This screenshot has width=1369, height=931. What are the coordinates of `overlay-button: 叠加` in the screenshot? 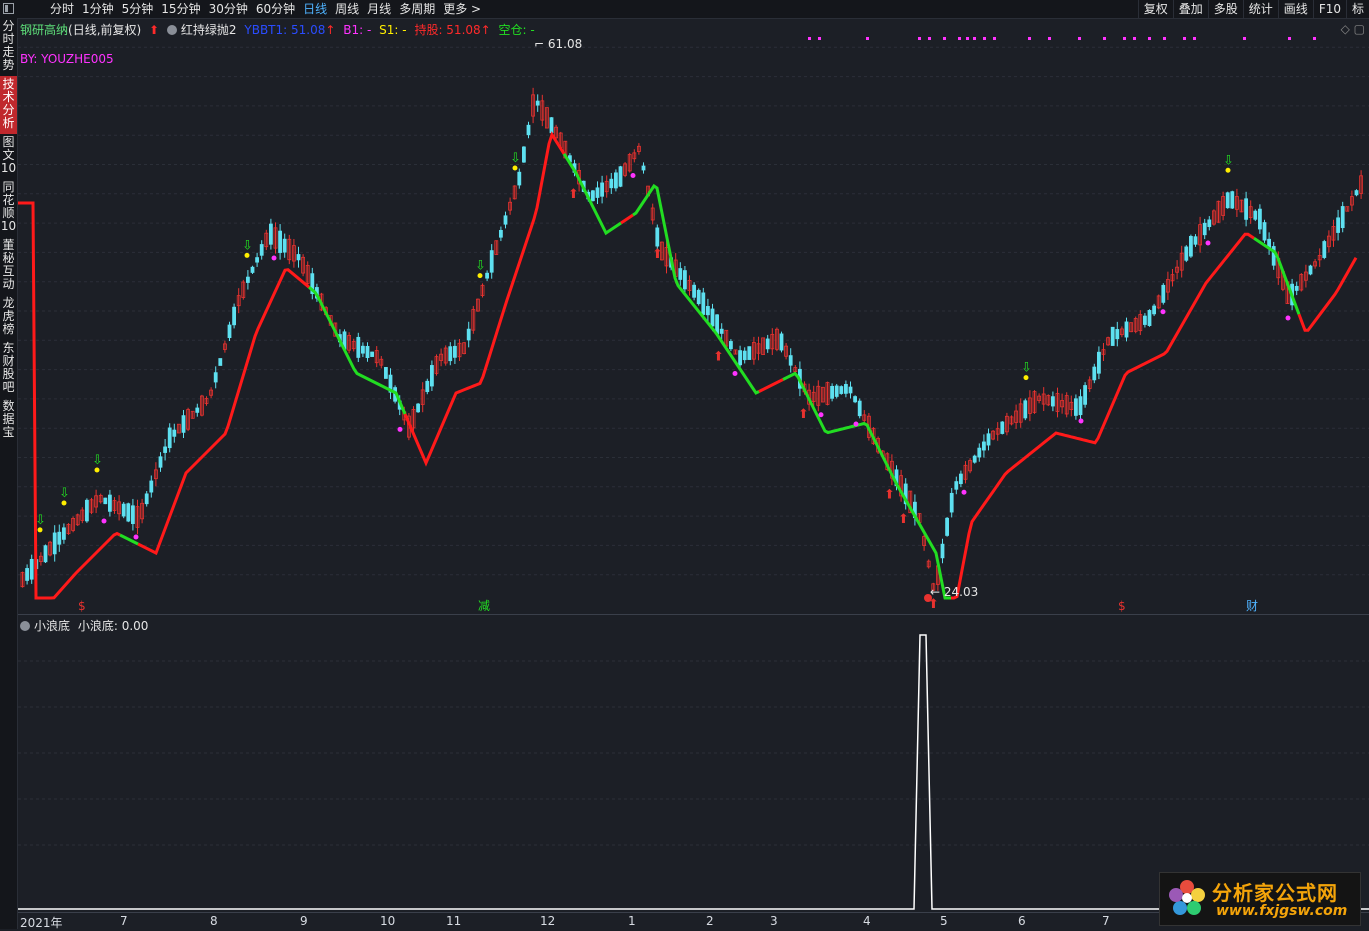 It's located at (1190, 9).